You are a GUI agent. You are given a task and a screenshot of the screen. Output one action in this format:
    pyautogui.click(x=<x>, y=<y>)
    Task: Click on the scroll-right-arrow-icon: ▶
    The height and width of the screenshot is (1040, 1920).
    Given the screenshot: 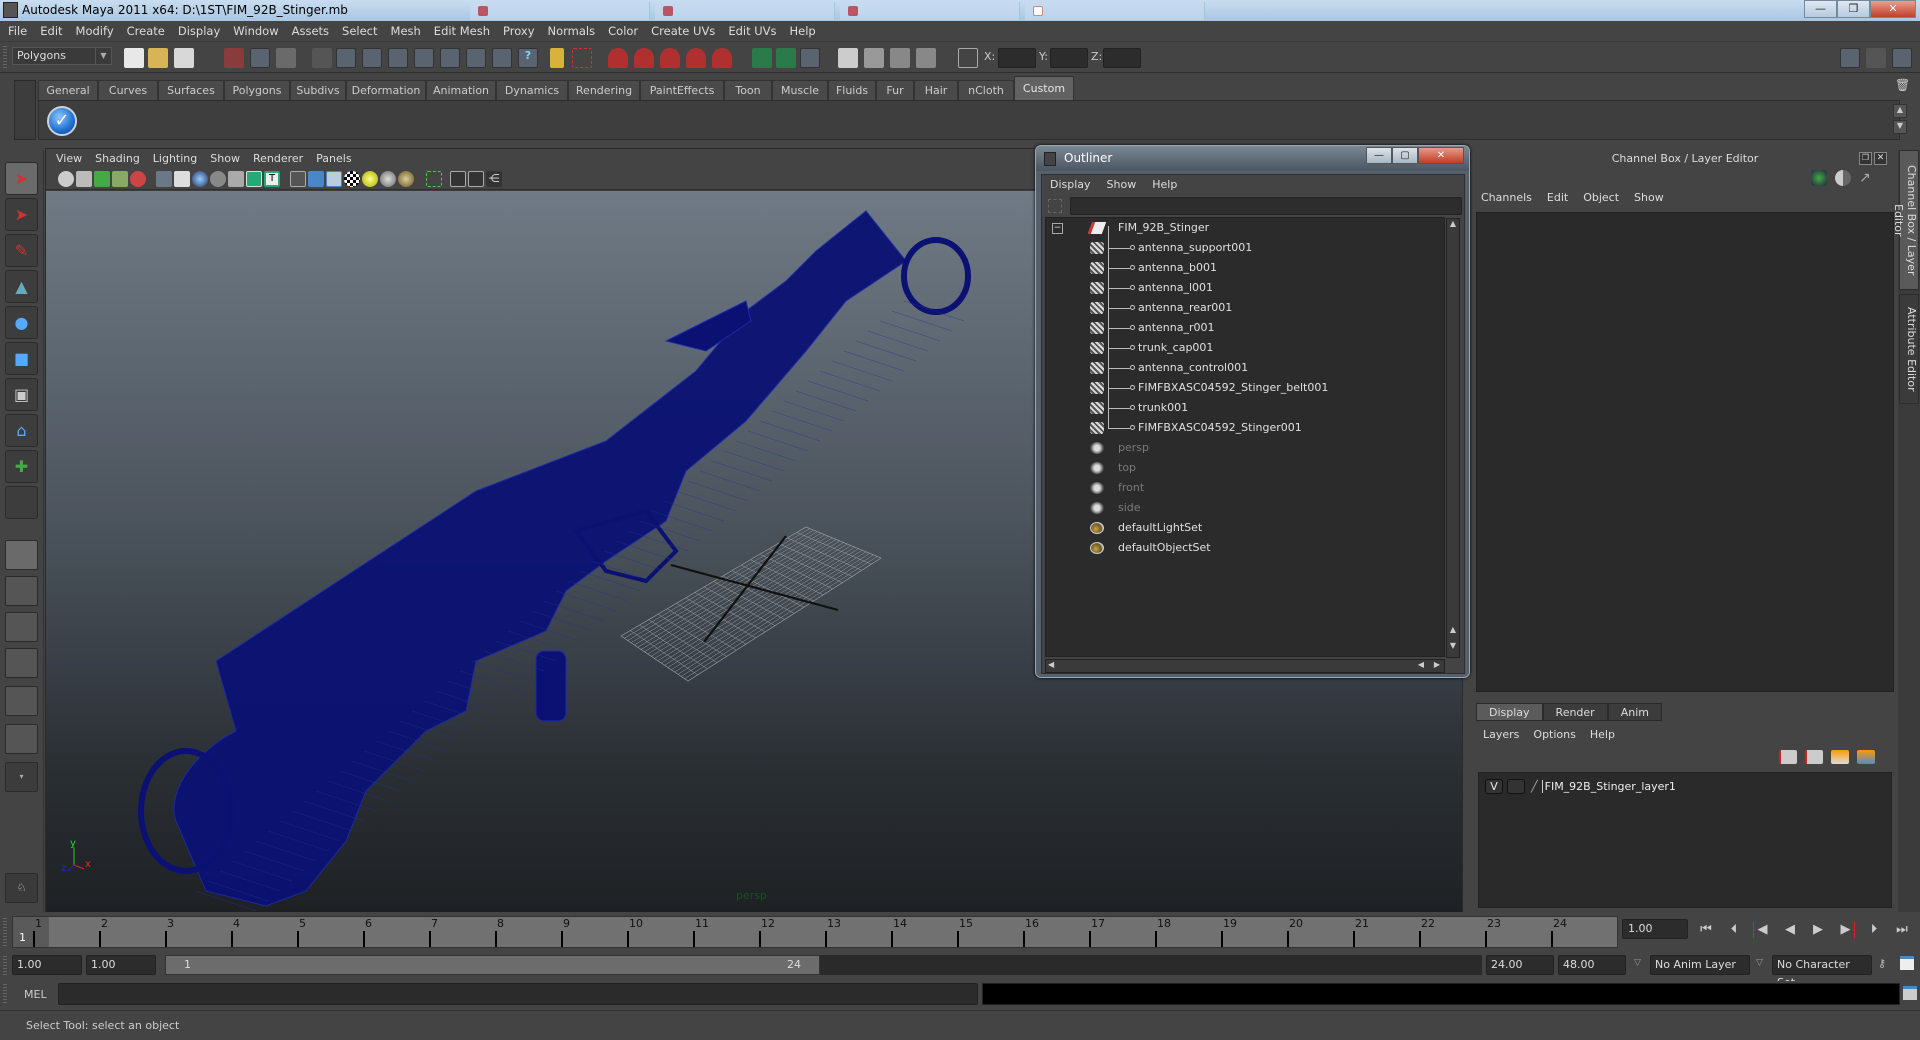 What is the action you would take?
    pyautogui.click(x=1437, y=664)
    